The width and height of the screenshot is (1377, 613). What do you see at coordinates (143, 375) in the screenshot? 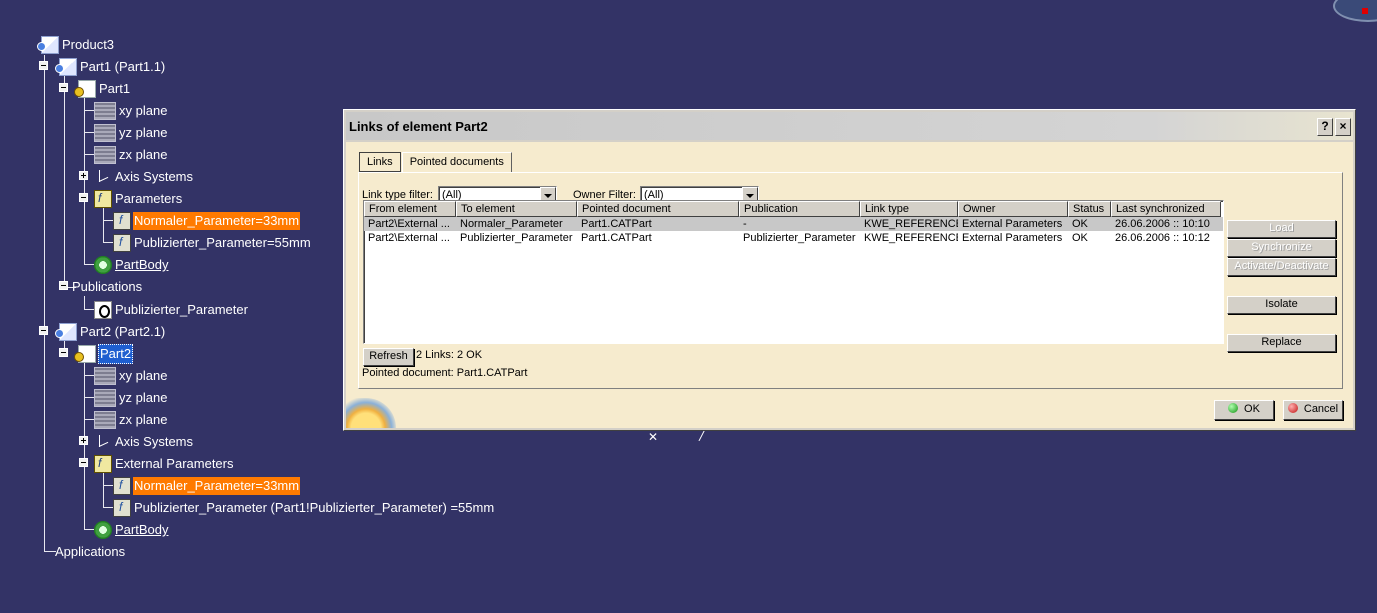
I see `tree-node-label: xy plane` at bounding box center [143, 375].